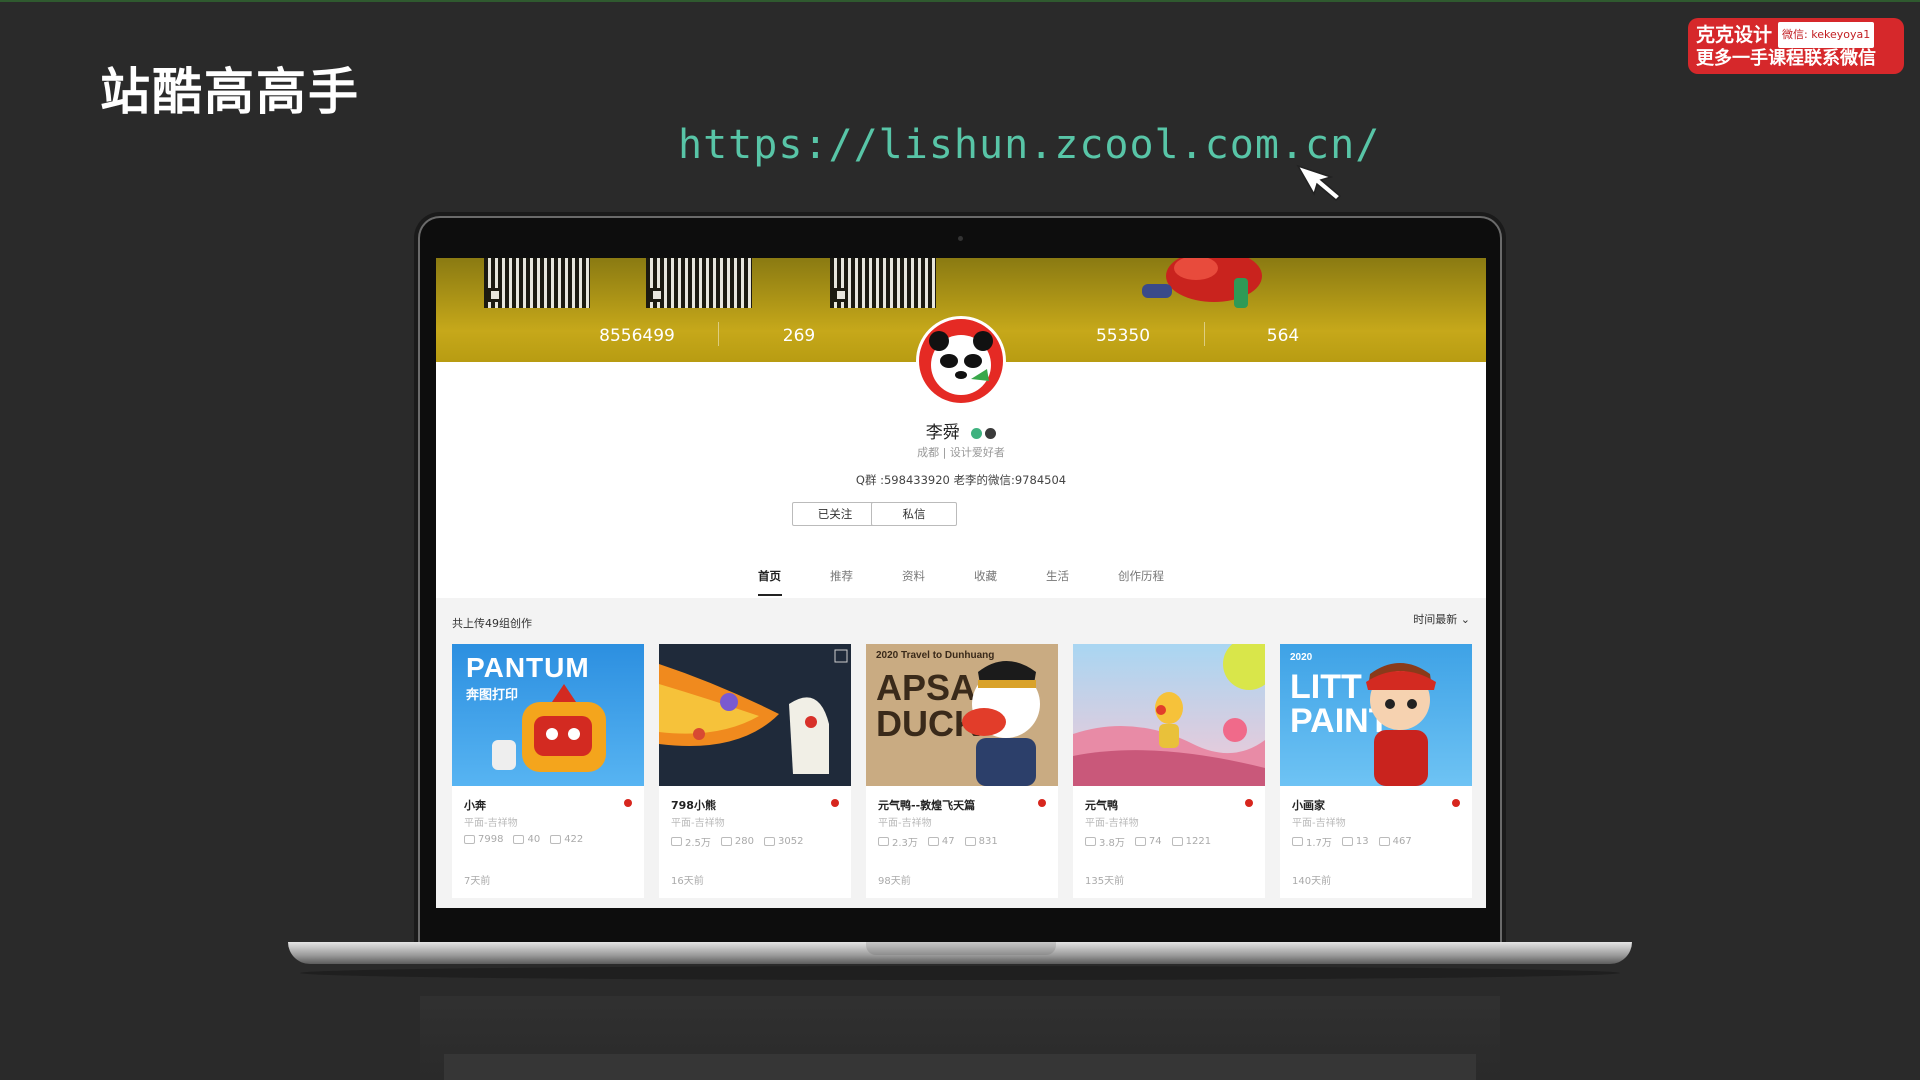 This screenshot has height=1080, width=1920. What do you see at coordinates (1101, 805) in the screenshot?
I see `work-title: 元气鸭` at bounding box center [1101, 805].